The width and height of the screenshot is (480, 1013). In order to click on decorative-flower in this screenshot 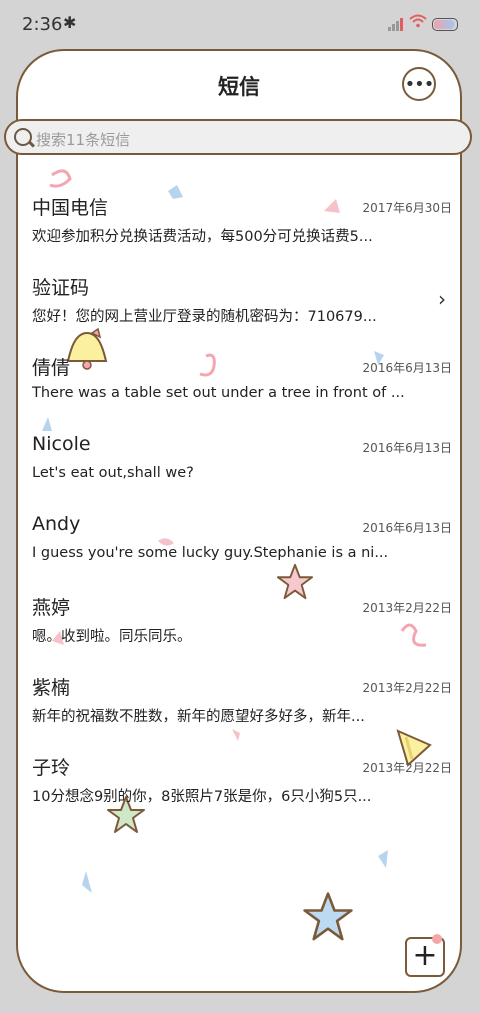, I will do `click(437, 939)`.